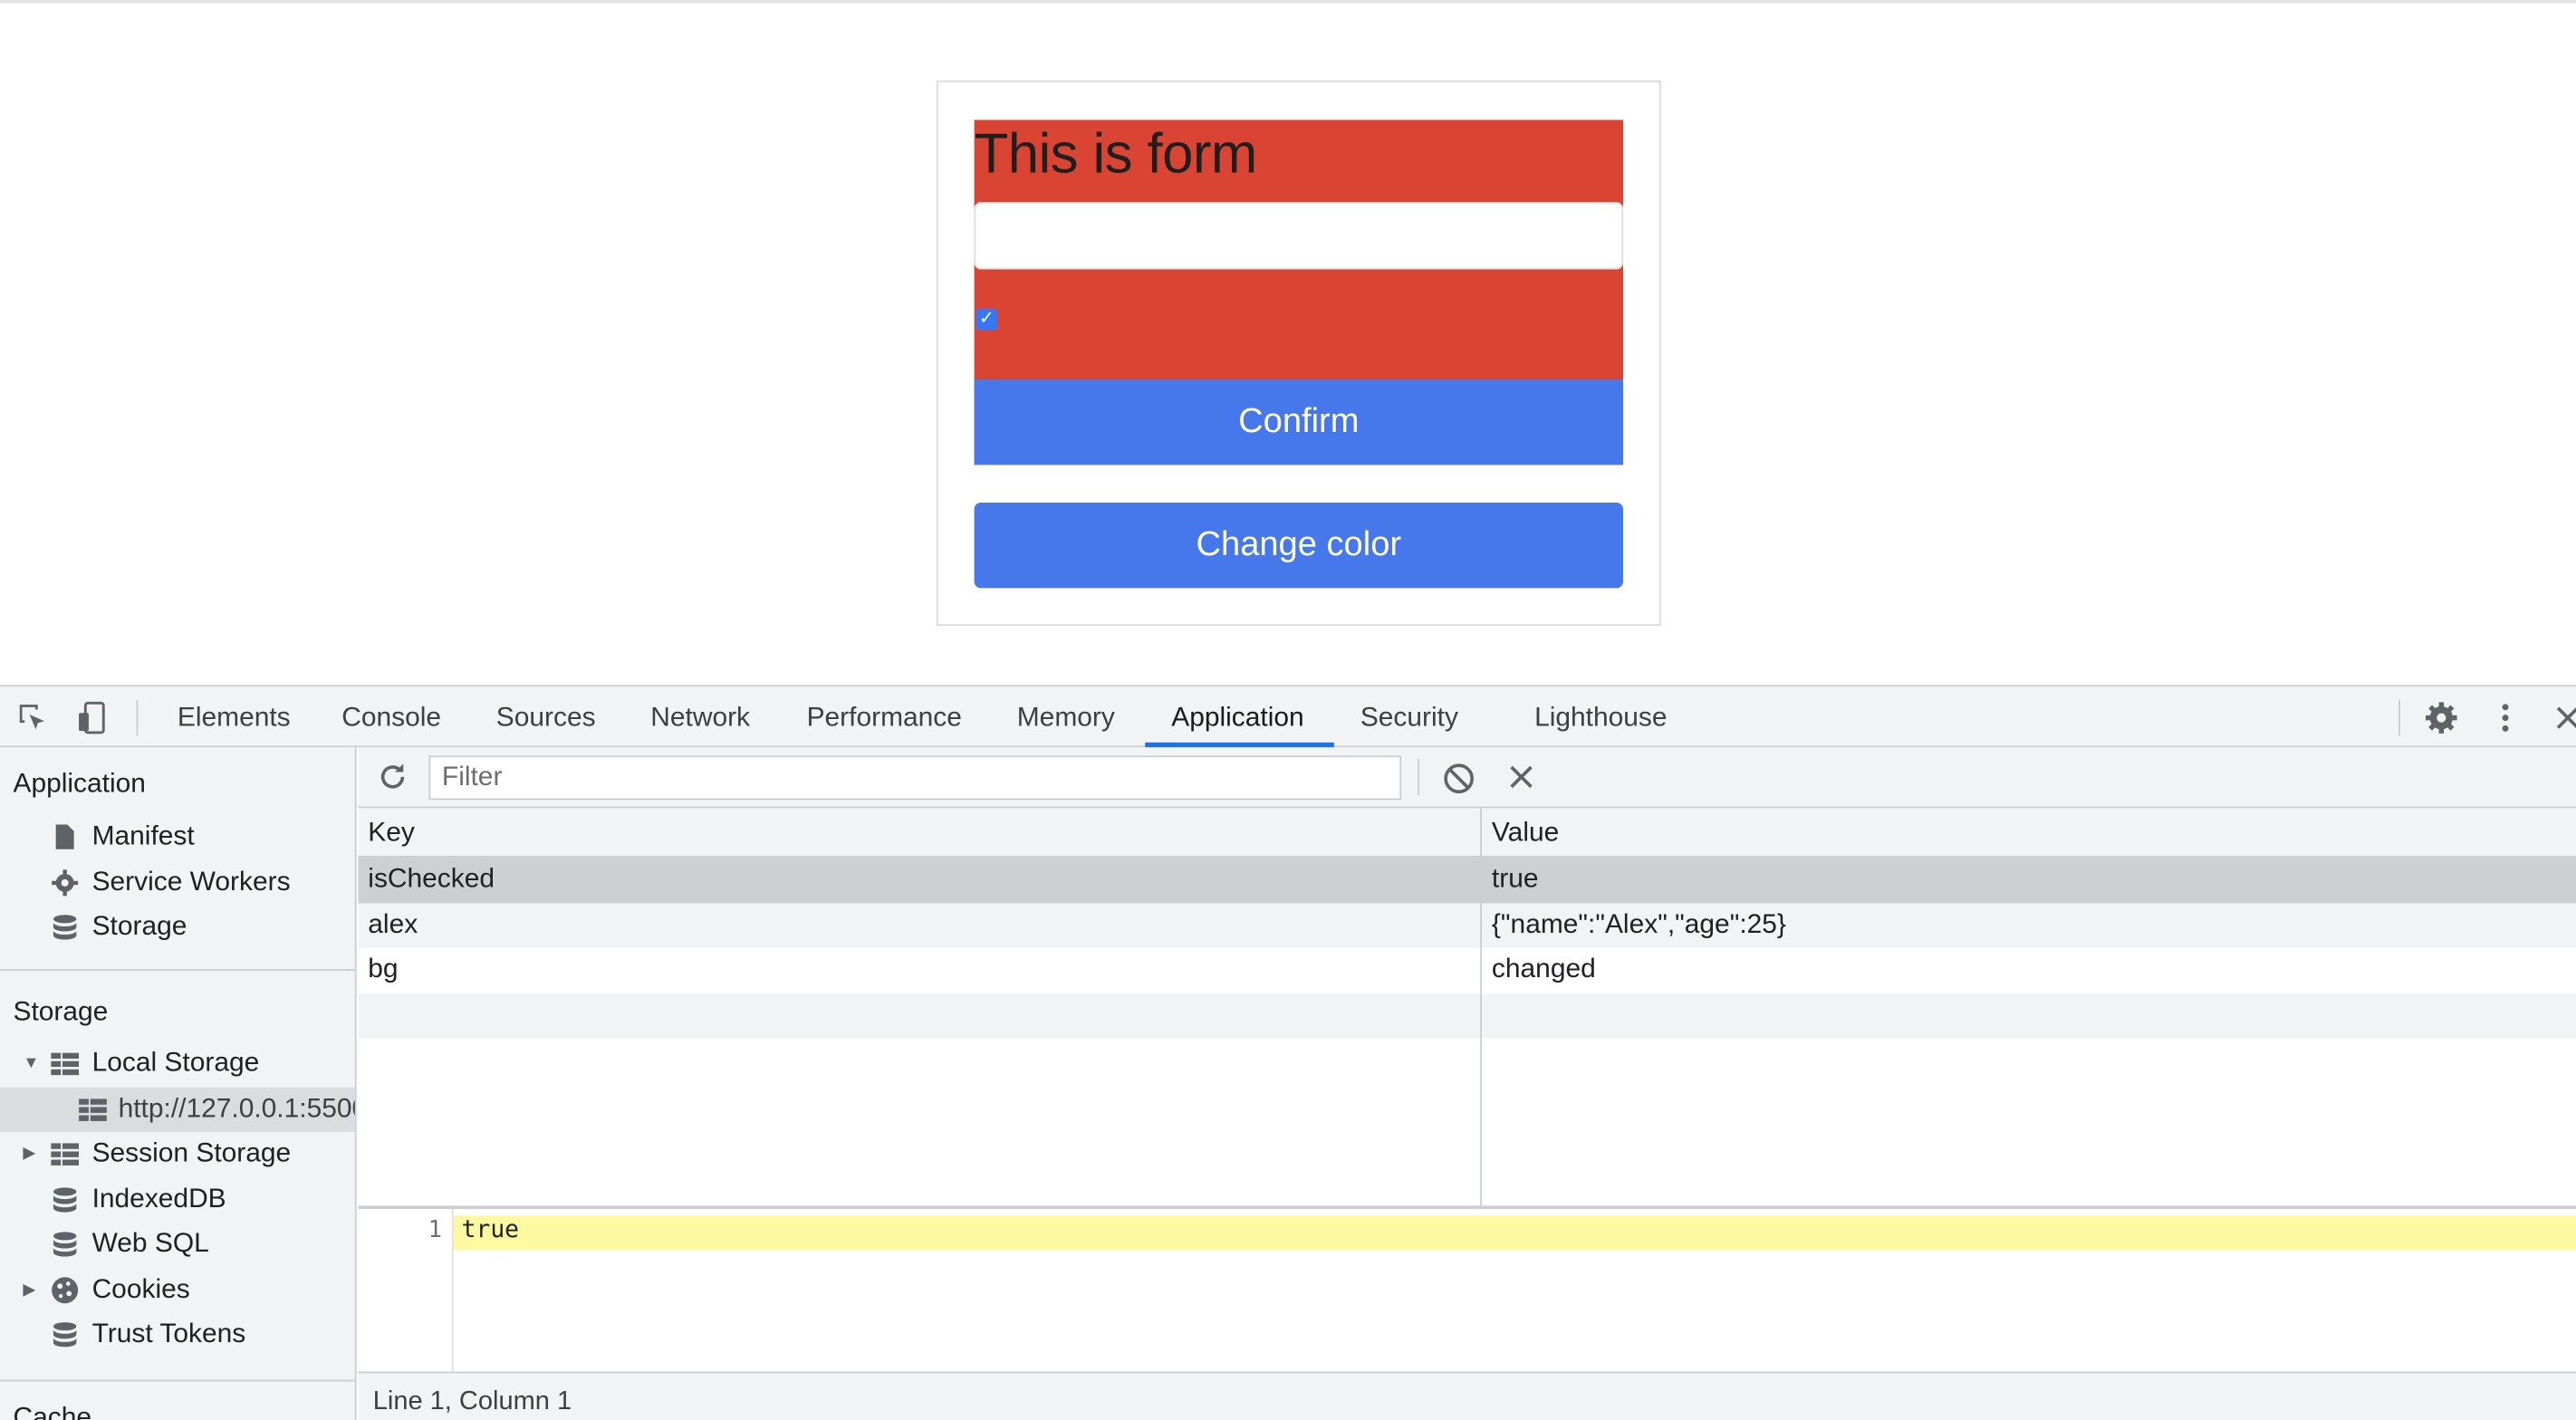 This screenshot has width=2576, height=1420. What do you see at coordinates (2563, 718) in the screenshot?
I see `close-devtools-icon` at bounding box center [2563, 718].